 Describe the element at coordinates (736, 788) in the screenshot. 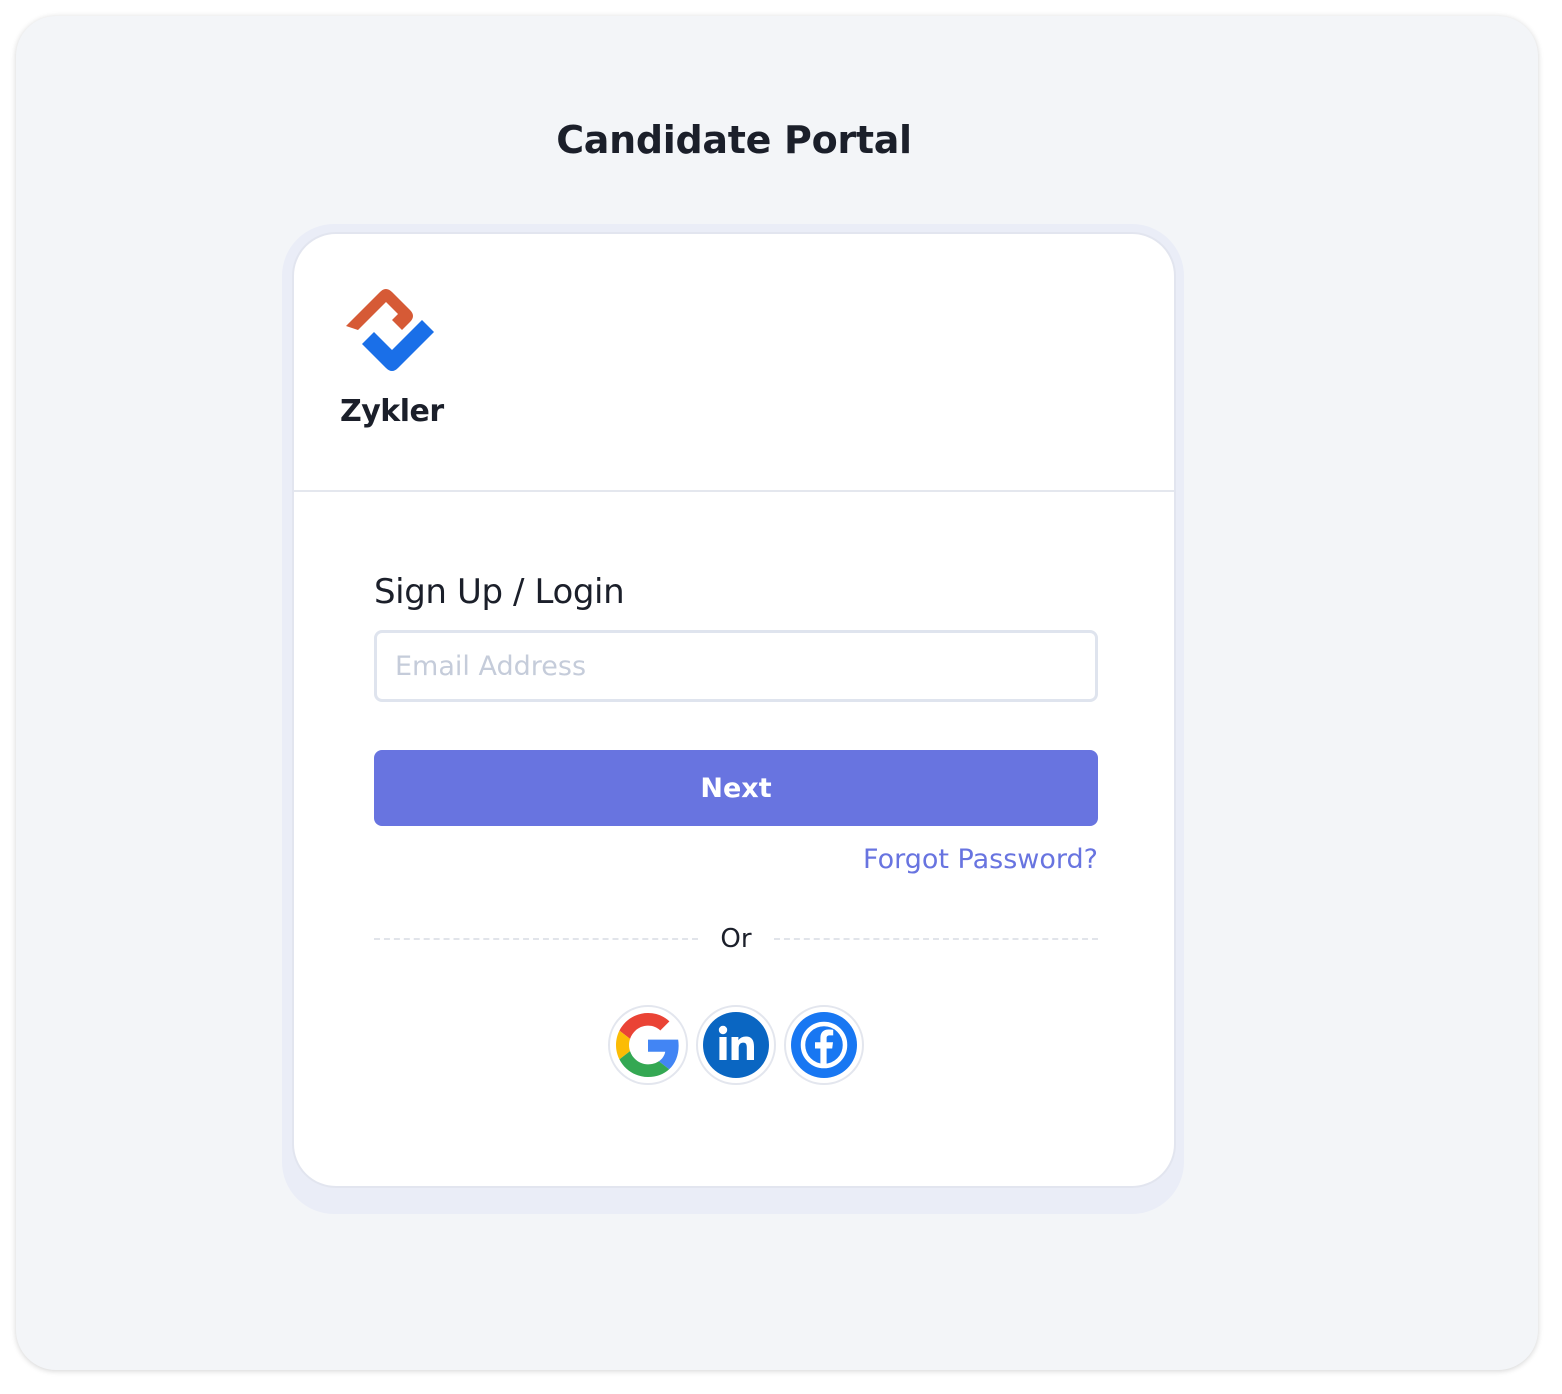

I see `next-button: Next` at that location.